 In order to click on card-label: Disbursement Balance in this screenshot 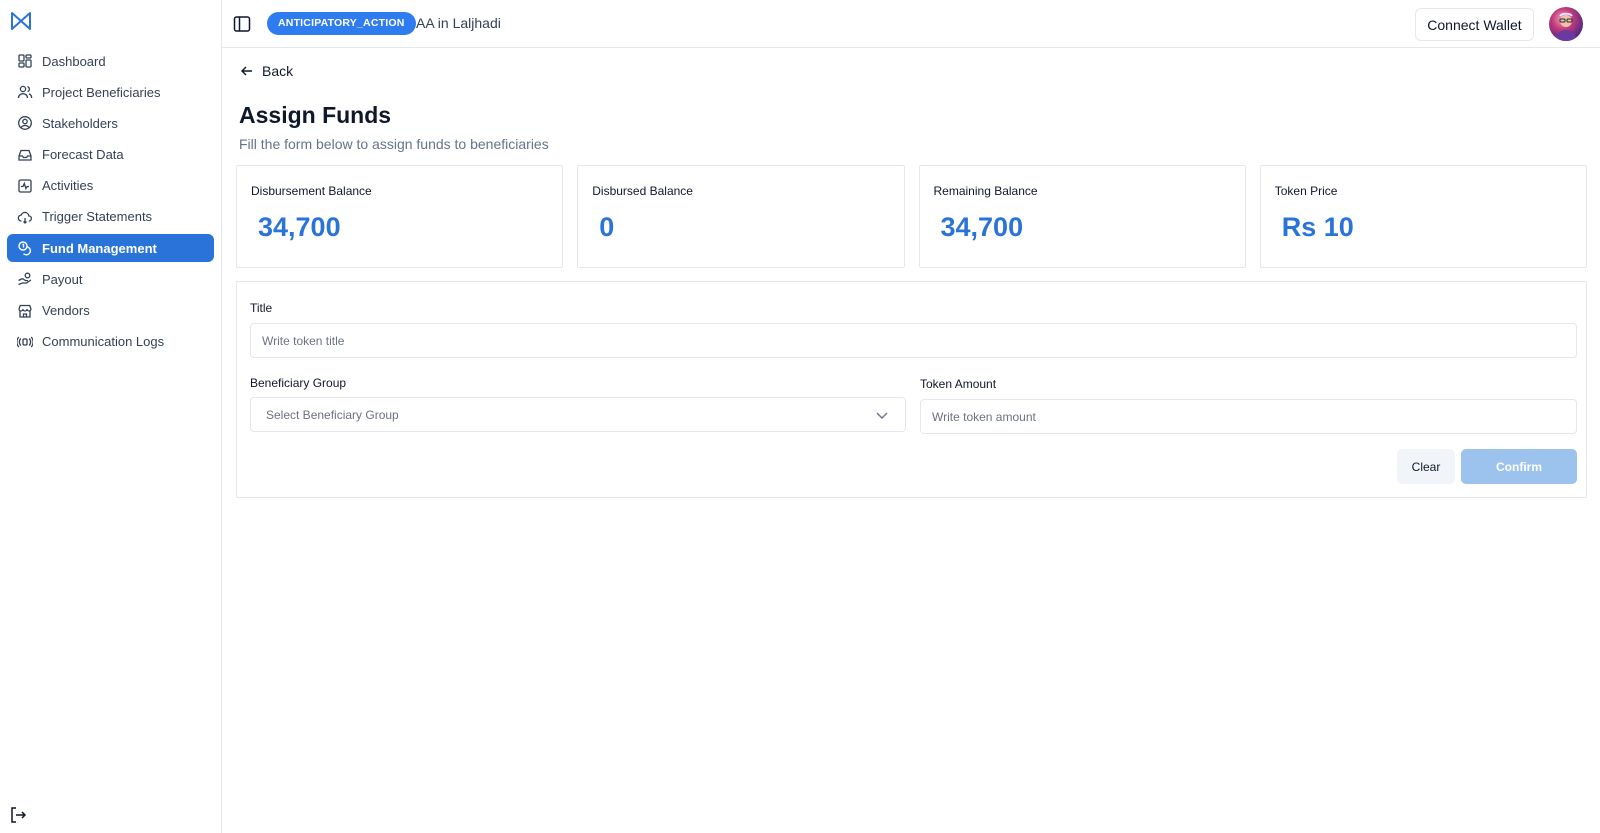, I will do `click(311, 191)`.